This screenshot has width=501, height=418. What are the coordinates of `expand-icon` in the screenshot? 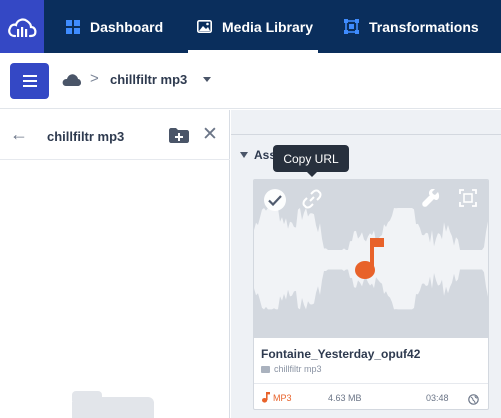 It's located at (468, 198).